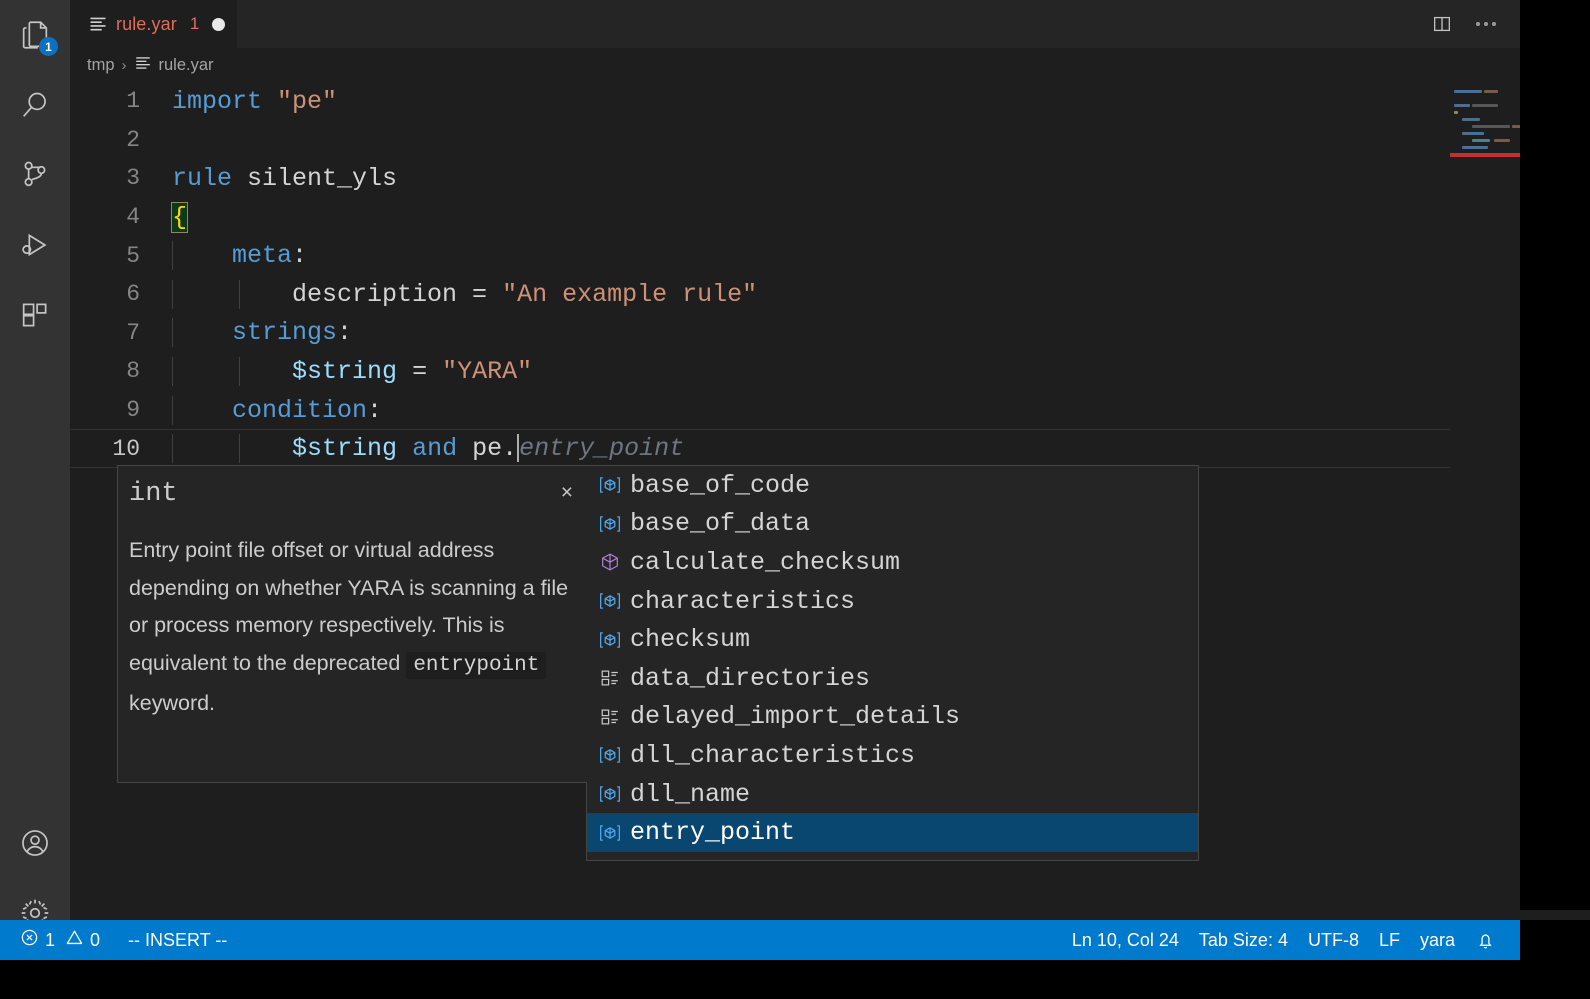 This screenshot has height=999, width=1590. What do you see at coordinates (48, 46) in the screenshot?
I see `explorer-badge: 1` at bounding box center [48, 46].